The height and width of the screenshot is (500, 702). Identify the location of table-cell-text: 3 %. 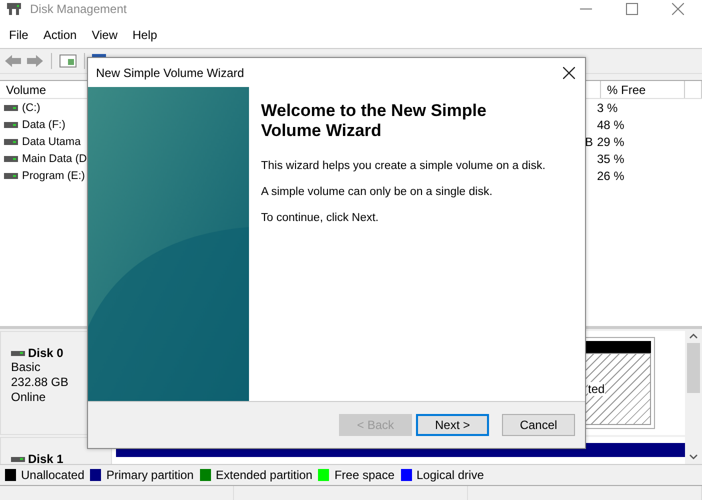
(607, 107).